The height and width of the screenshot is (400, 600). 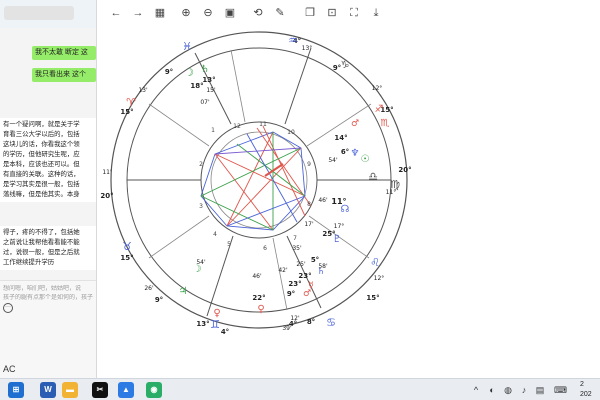 I want to click on more-icon: ···, so click(x=8, y=308).